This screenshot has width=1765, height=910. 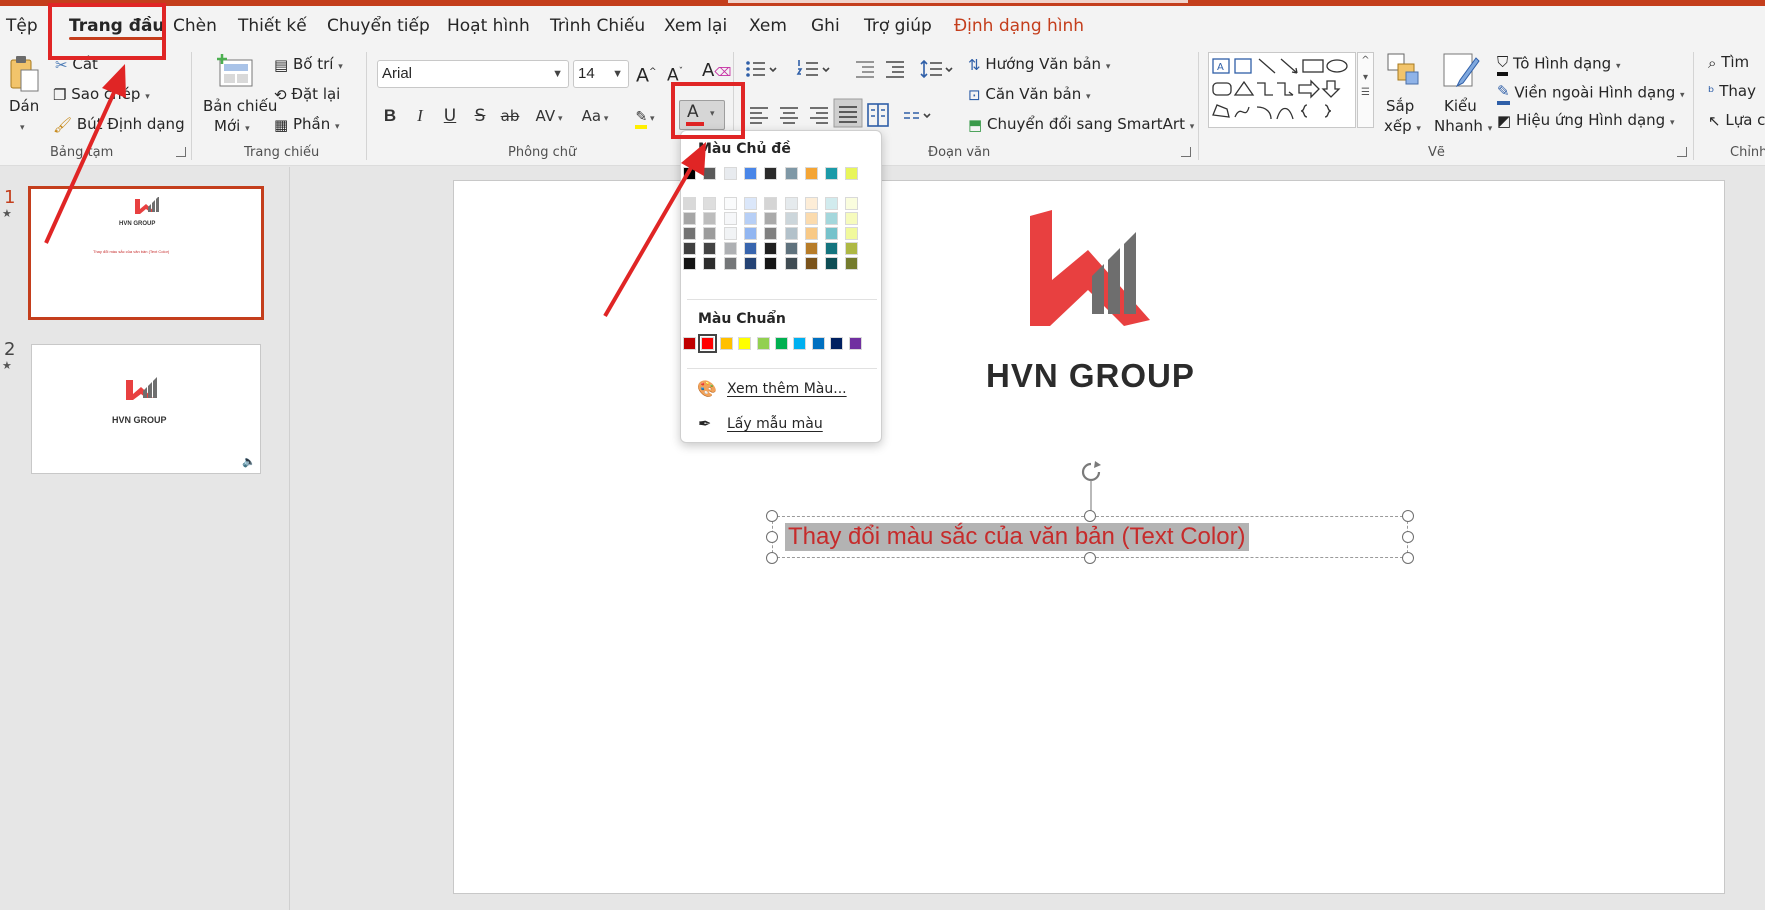 What do you see at coordinates (1091, 376) in the screenshot?
I see `slide-brand-text: HVN GROUP` at bounding box center [1091, 376].